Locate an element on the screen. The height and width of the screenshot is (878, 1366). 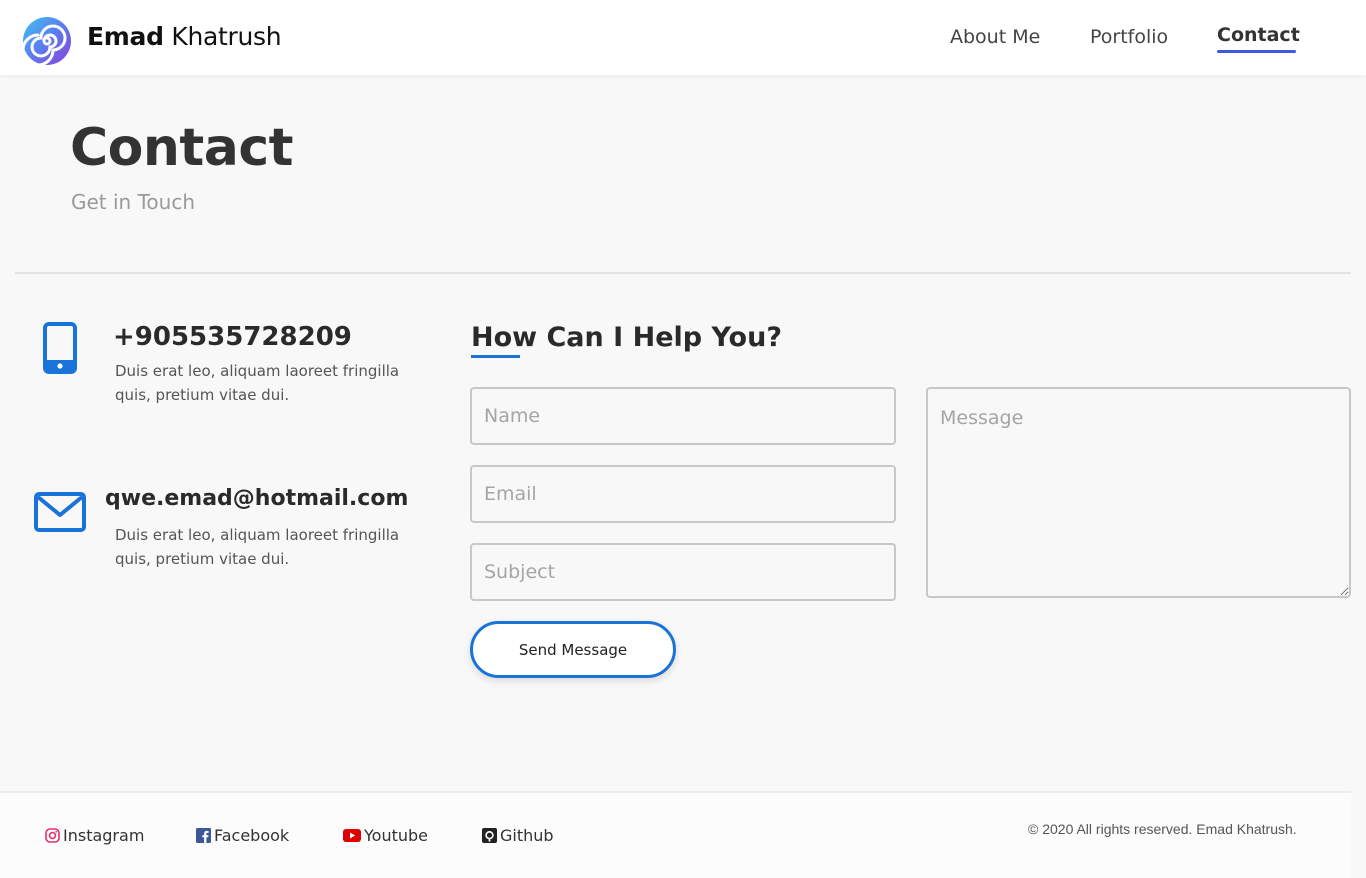
phone-icon is located at coordinates (60, 348).